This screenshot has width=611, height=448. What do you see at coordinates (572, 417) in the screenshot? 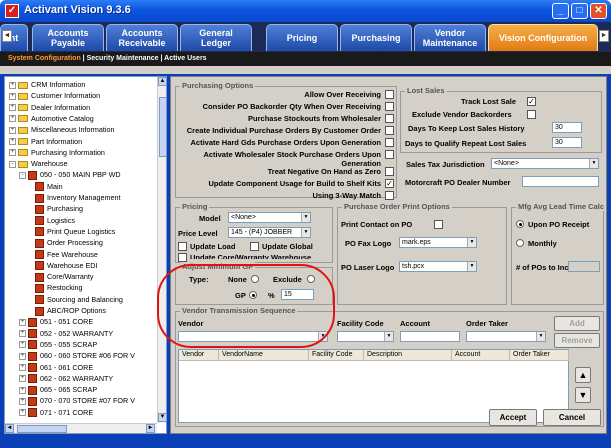
I see `cancel-button: Cancel` at bounding box center [572, 417].